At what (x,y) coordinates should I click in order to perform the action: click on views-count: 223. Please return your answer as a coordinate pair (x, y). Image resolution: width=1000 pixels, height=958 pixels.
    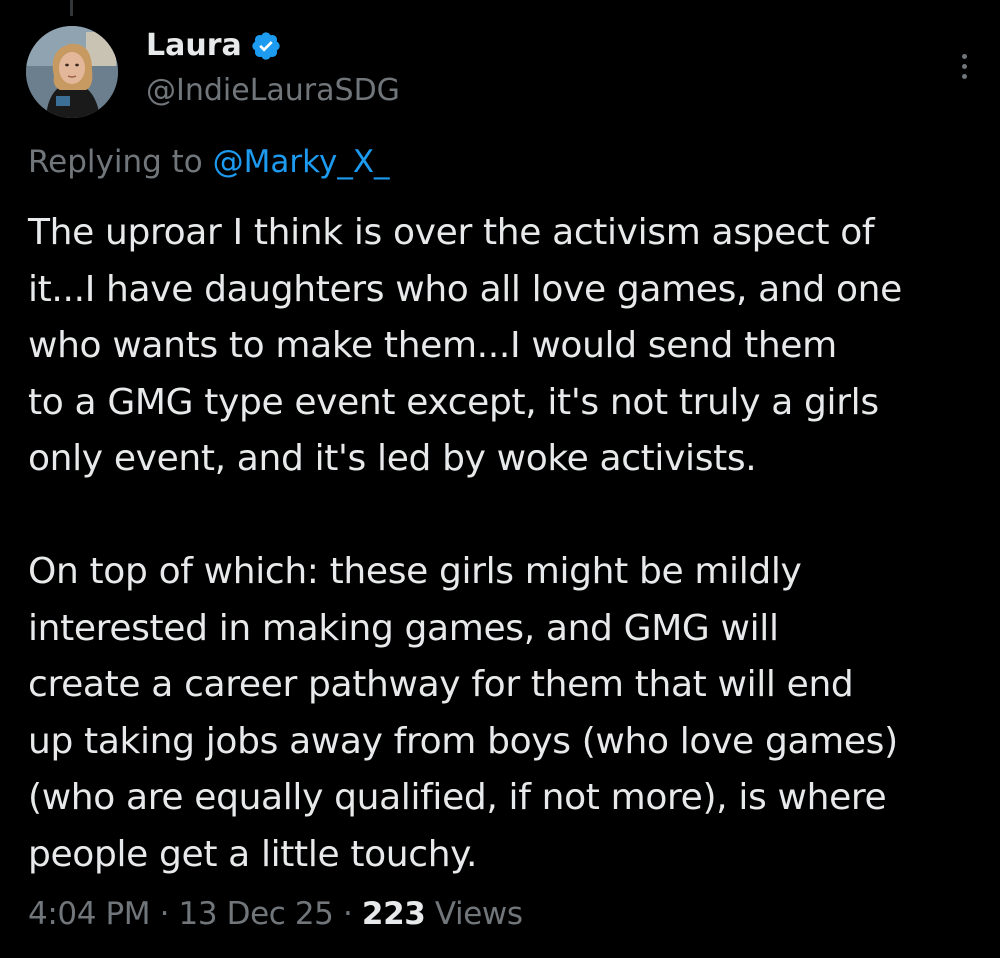
    Looking at the image, I should click on (393, 914).